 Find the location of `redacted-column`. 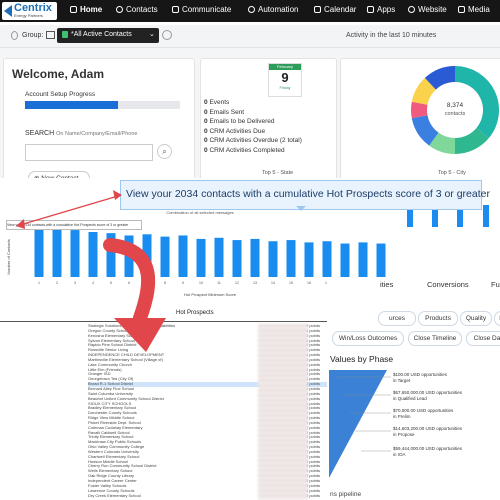

redacted-column is located at coordinates (283, 412).